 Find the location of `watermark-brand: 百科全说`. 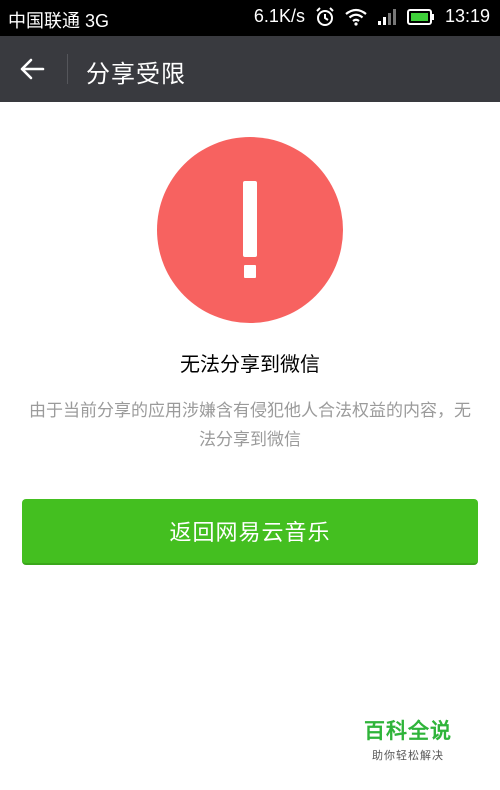

watermark-brand: 百科全说 is located at coordinates (408, 731).